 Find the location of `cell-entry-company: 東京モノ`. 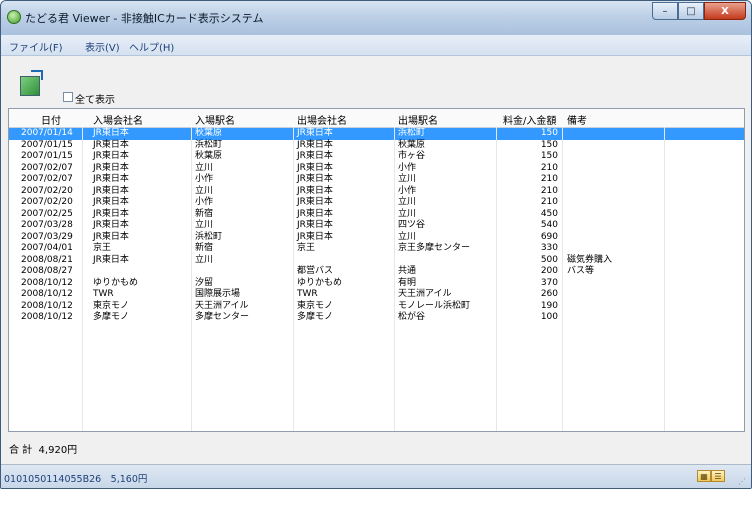

cell-entry-company: 東京モノ is located at coordinates (111, 305).